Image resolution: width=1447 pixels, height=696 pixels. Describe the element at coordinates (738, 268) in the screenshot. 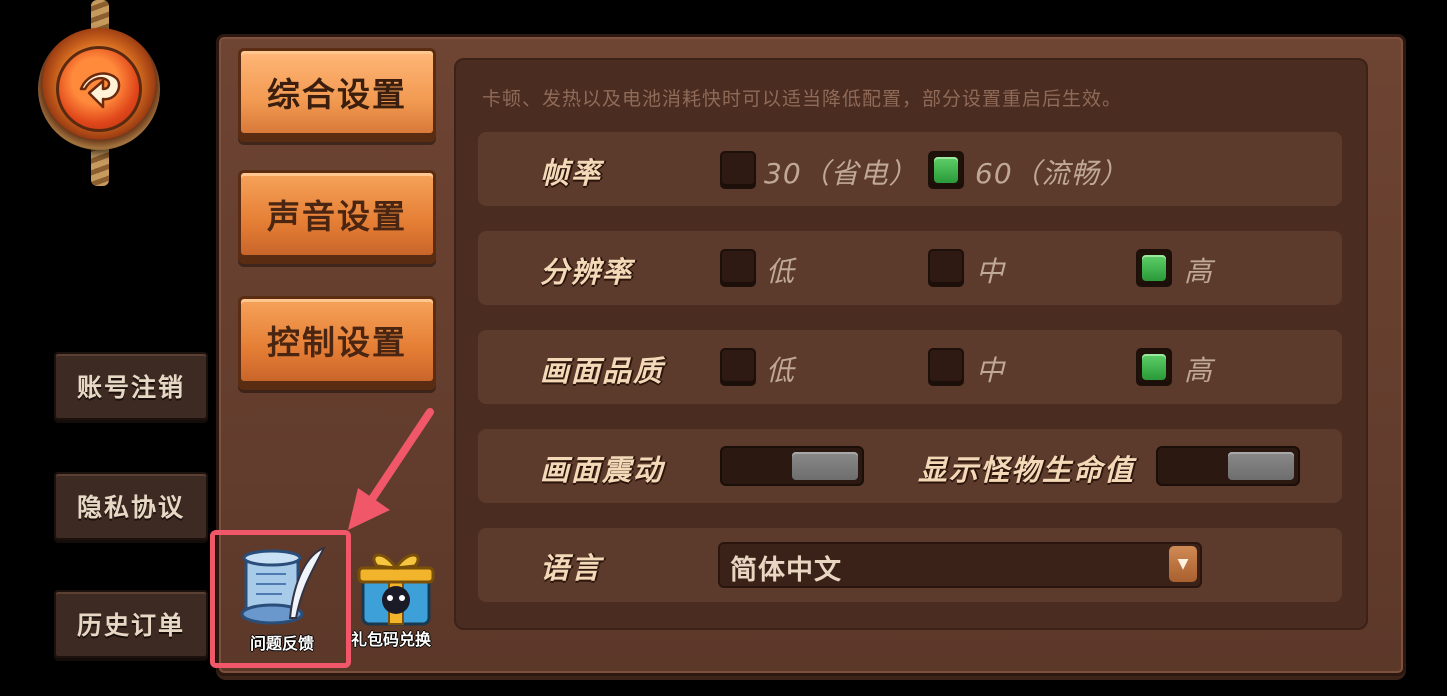

I see `resolution-low-checkbox` at that location.